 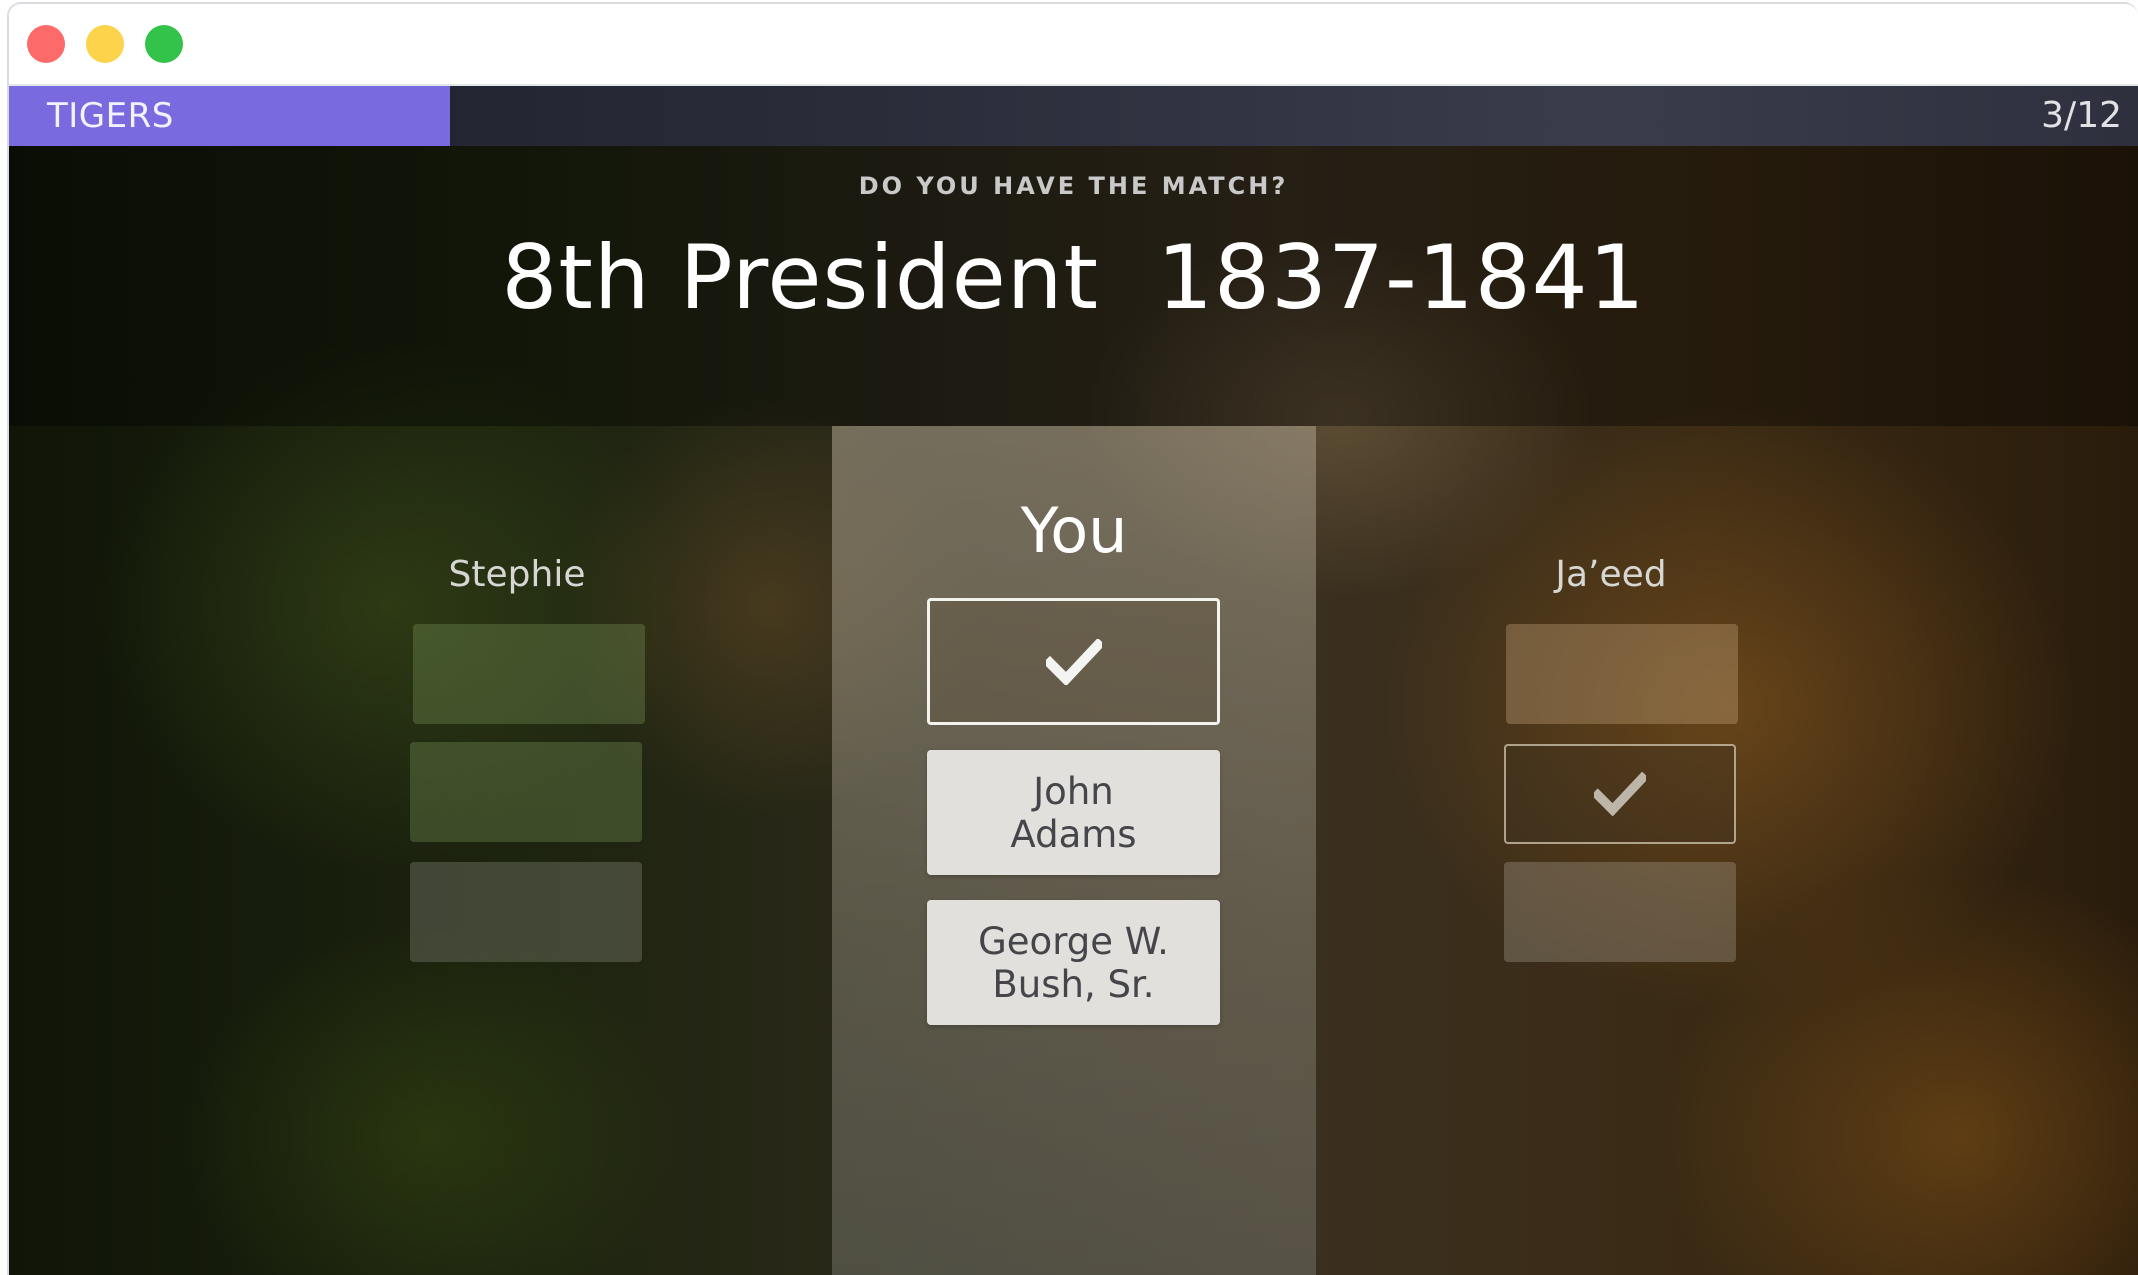 I want to click on player-name-stephie: Stephie, so click(x=517, y=574).